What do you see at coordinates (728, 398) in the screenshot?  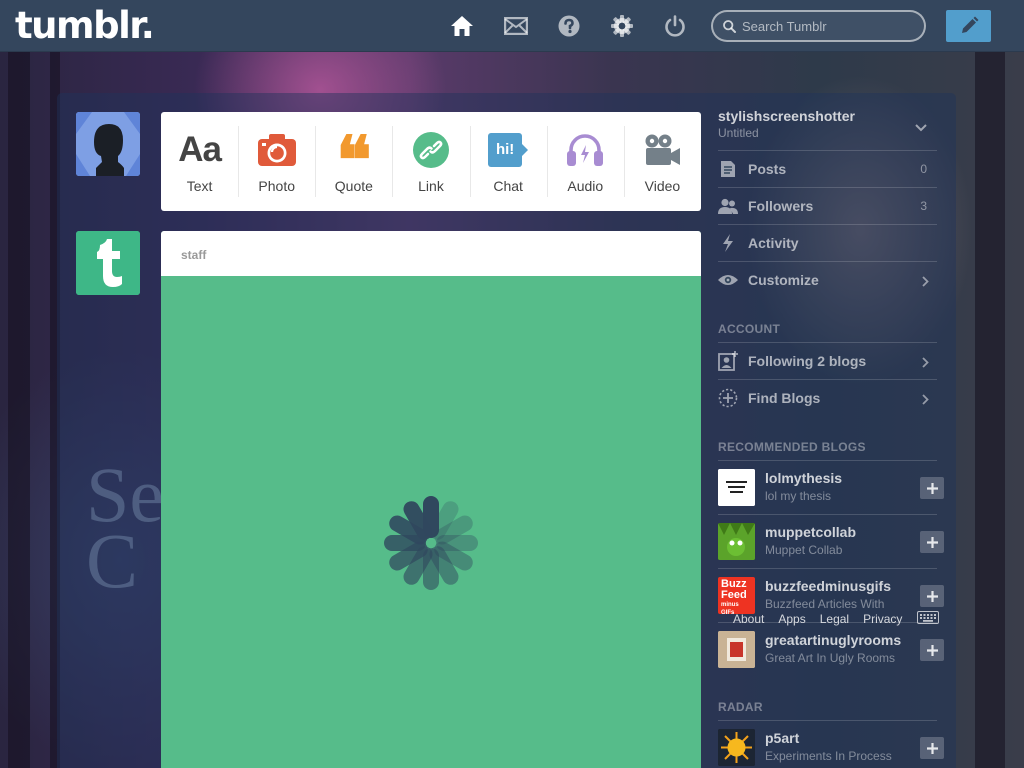 I see `compass-icon` at bounding box center [728, 398].